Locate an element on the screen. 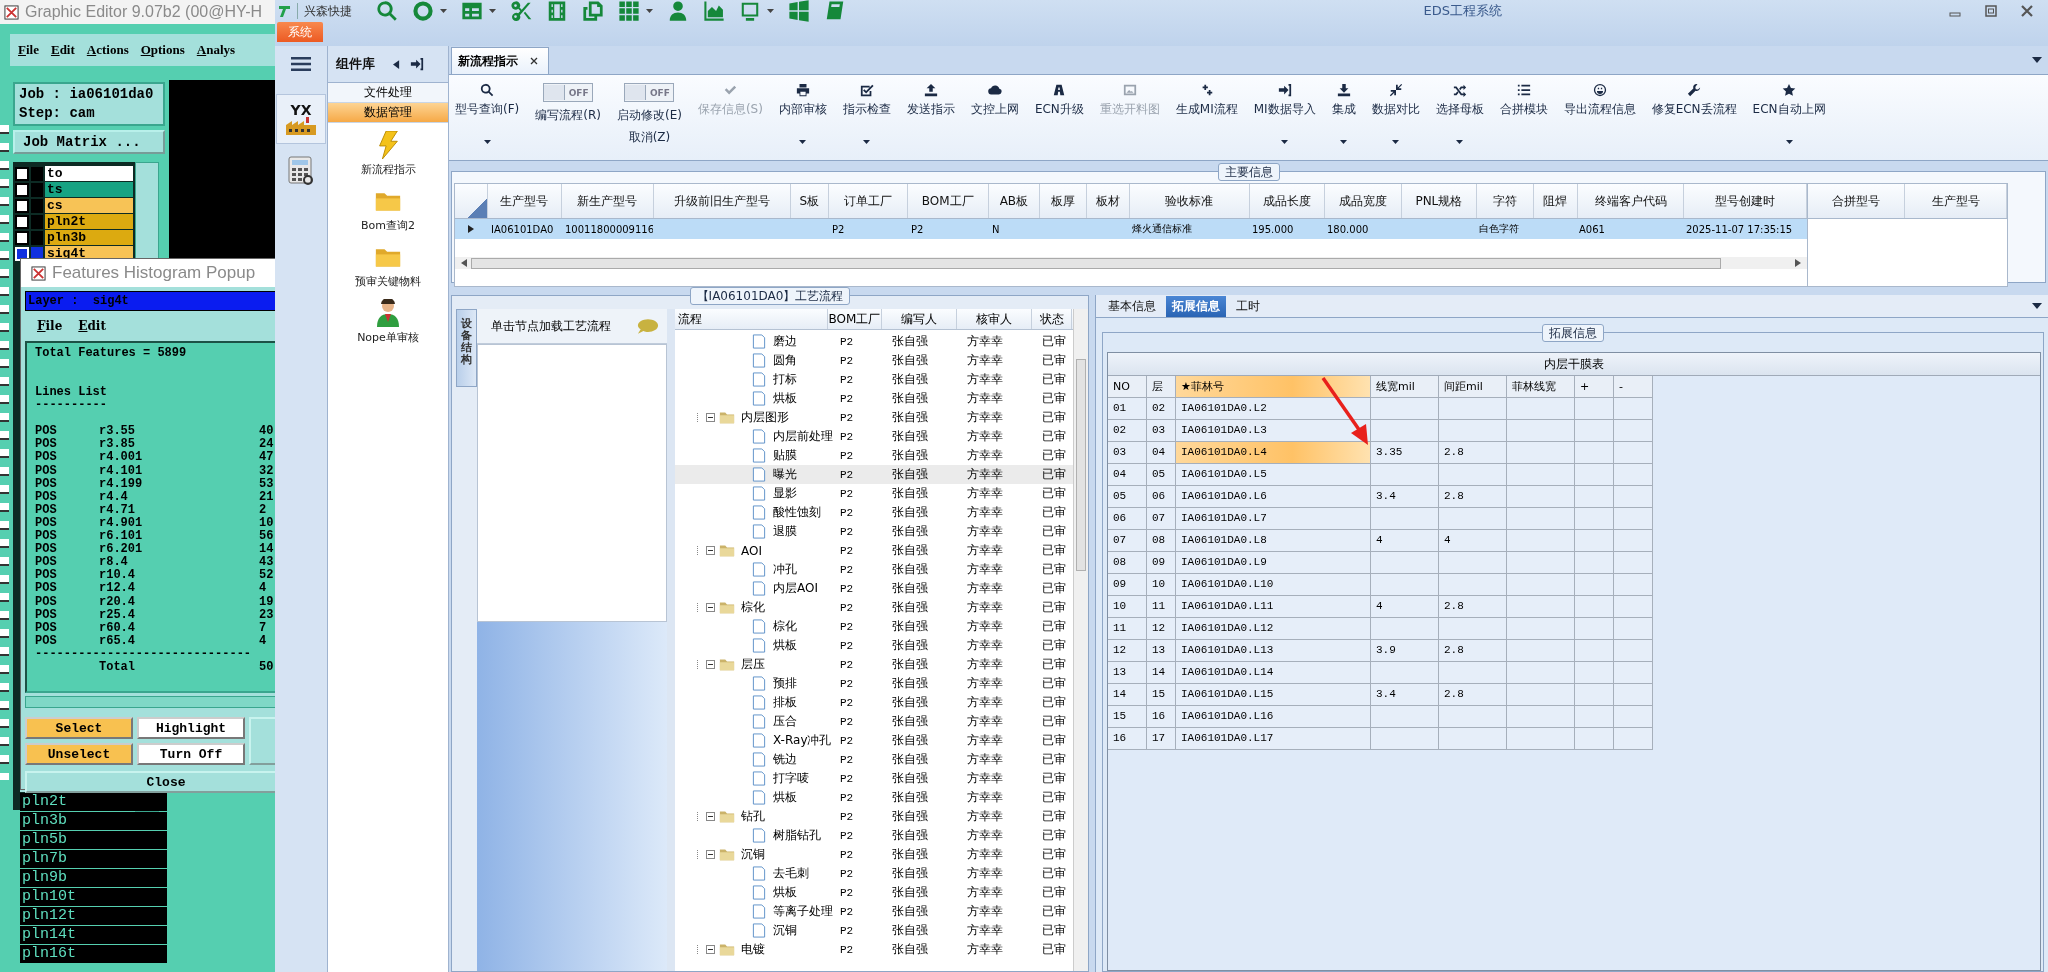 The height and width of the screenshot is (972, 2048). menu-icon is located at coordinates (301, 64).